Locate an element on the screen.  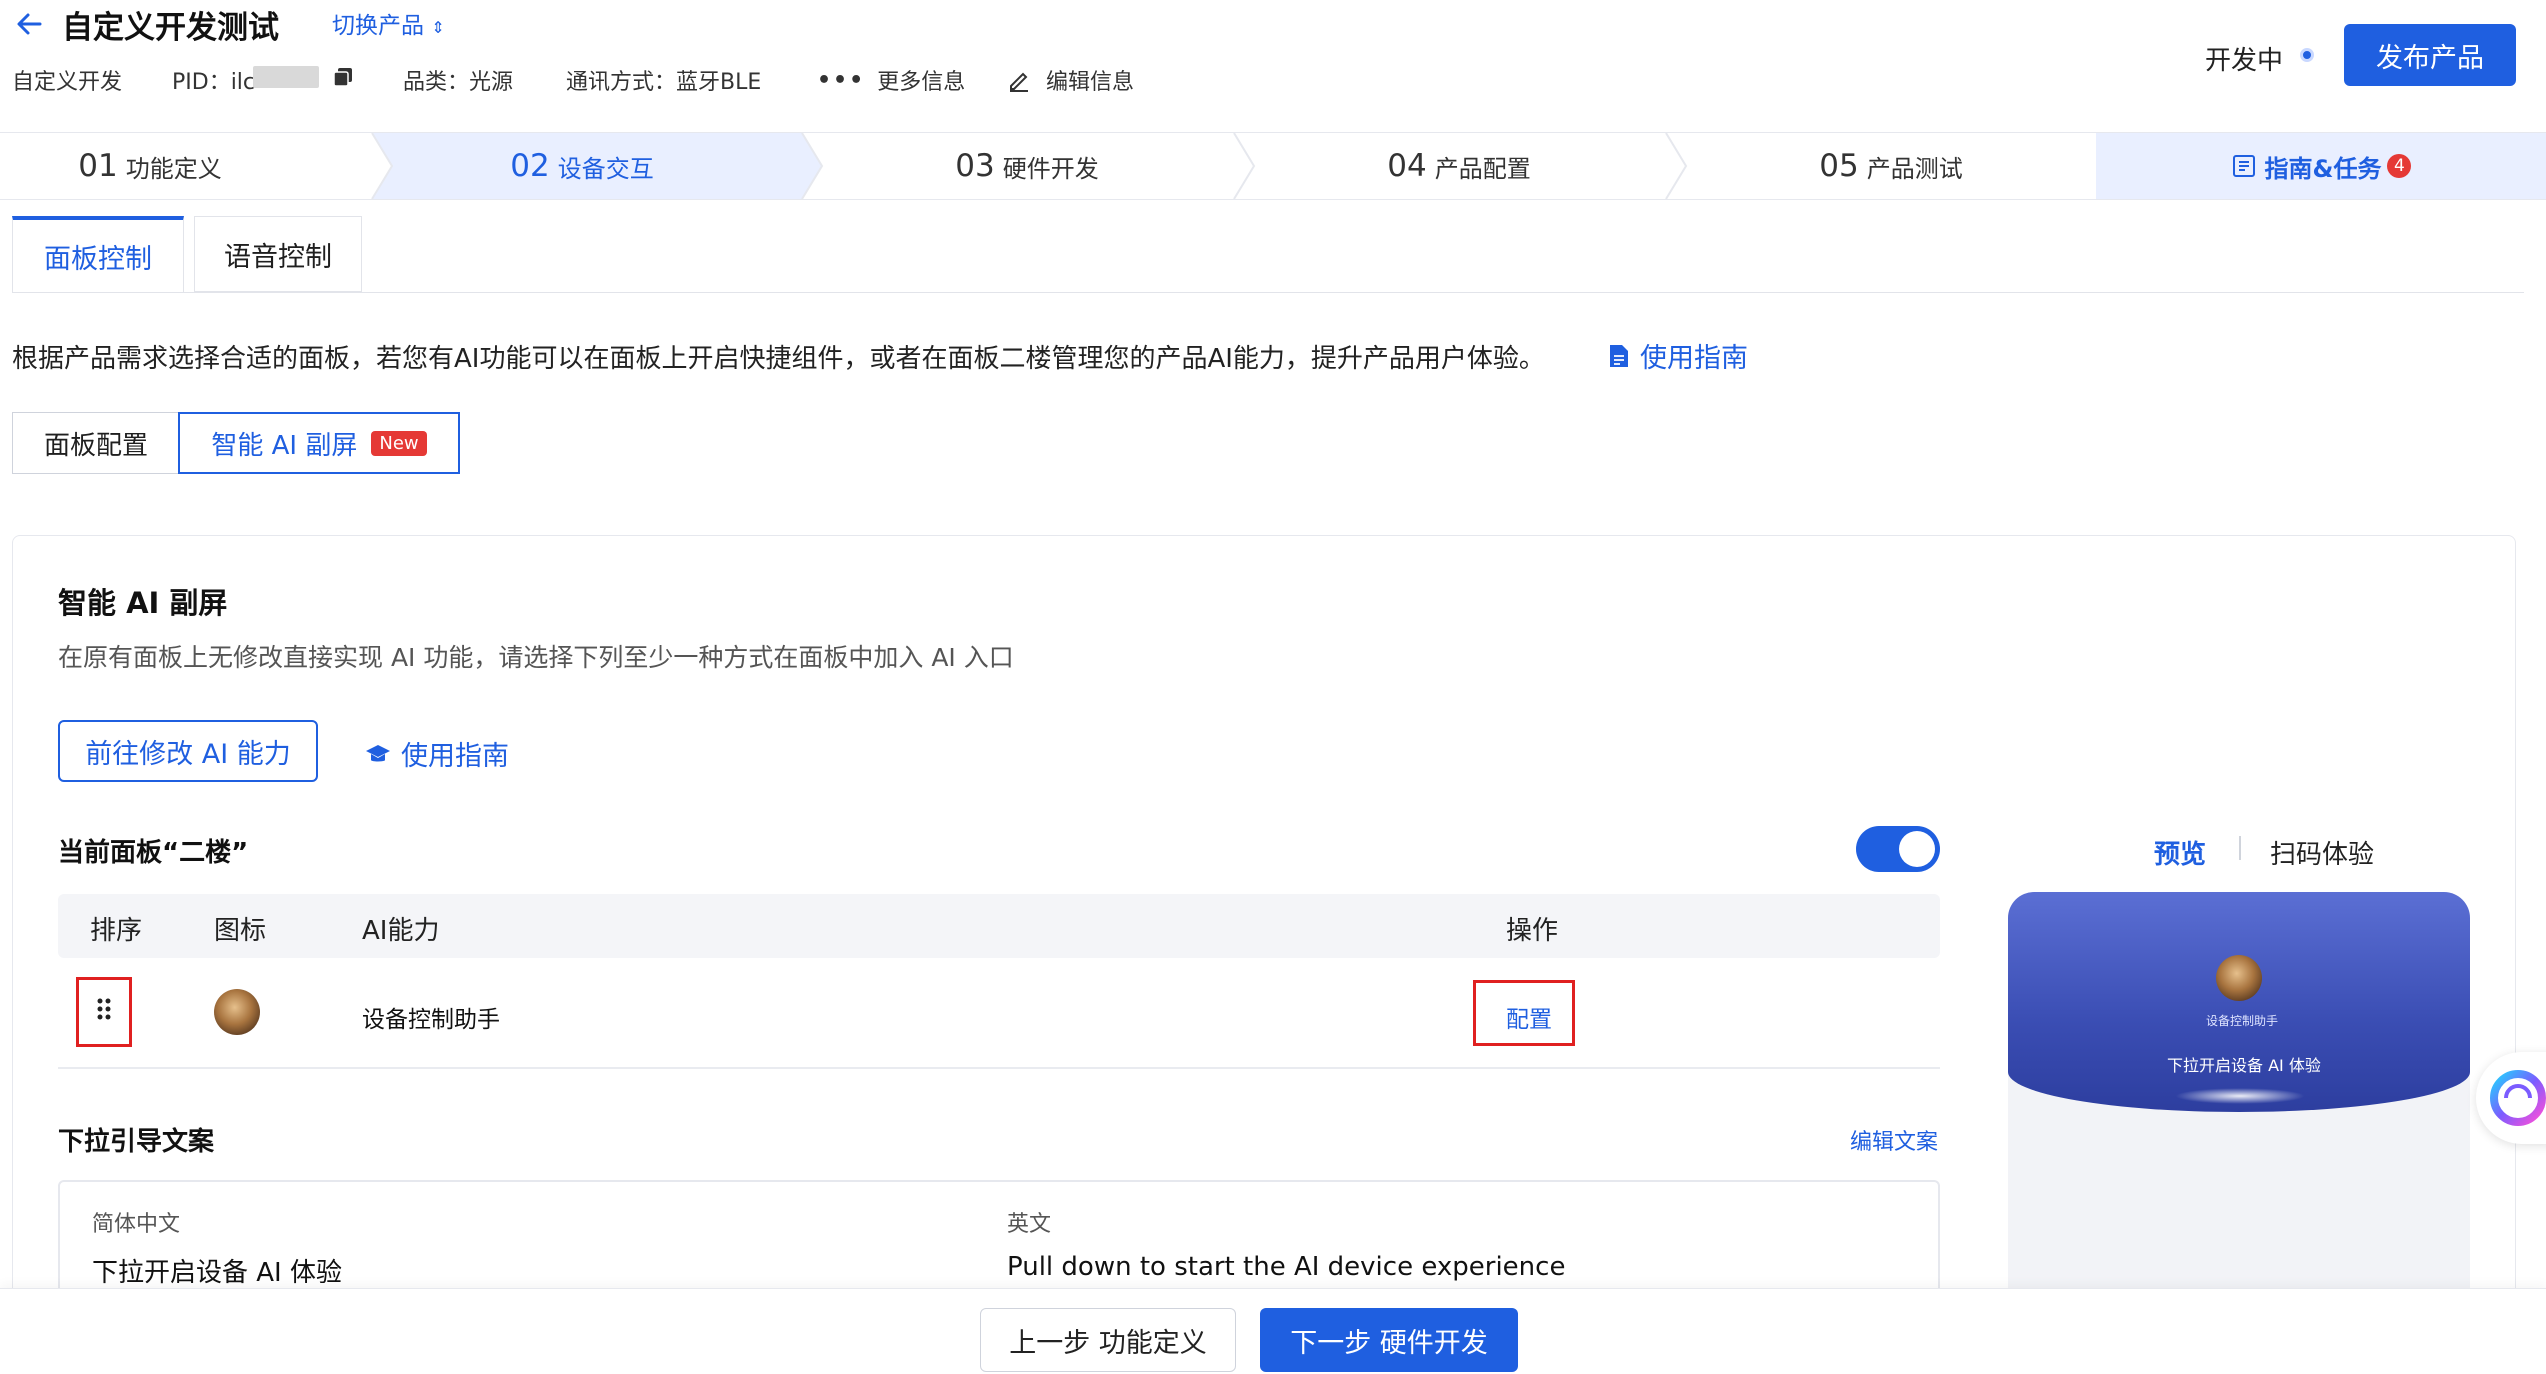
task-count-badge: 4 is located at coordinates (2399, 166).